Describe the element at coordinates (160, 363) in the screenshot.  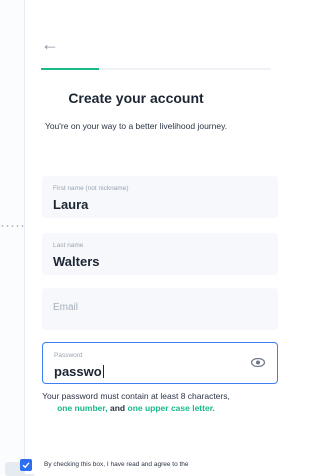
I see `password-field: Password passwo` at that location.